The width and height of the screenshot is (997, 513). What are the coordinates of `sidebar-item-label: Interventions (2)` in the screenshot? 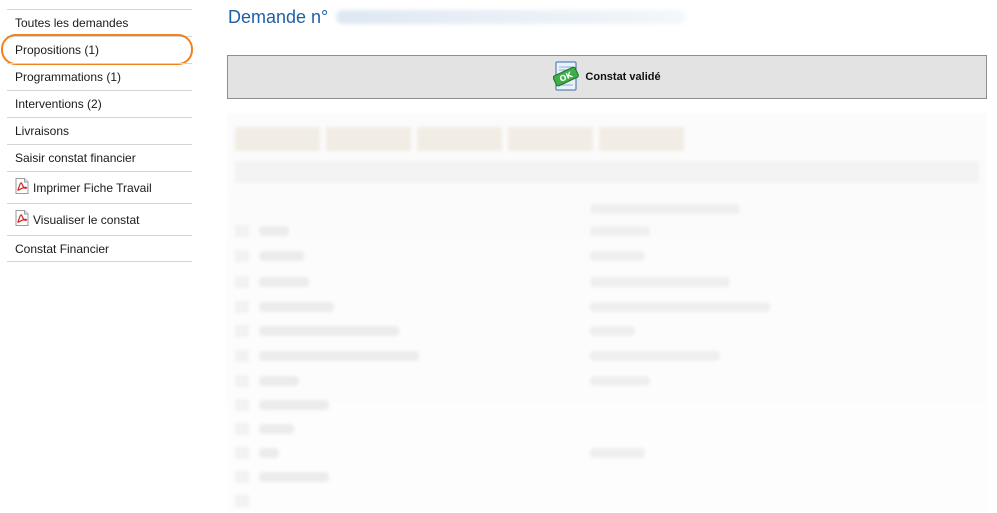 It's located at (58, 104).